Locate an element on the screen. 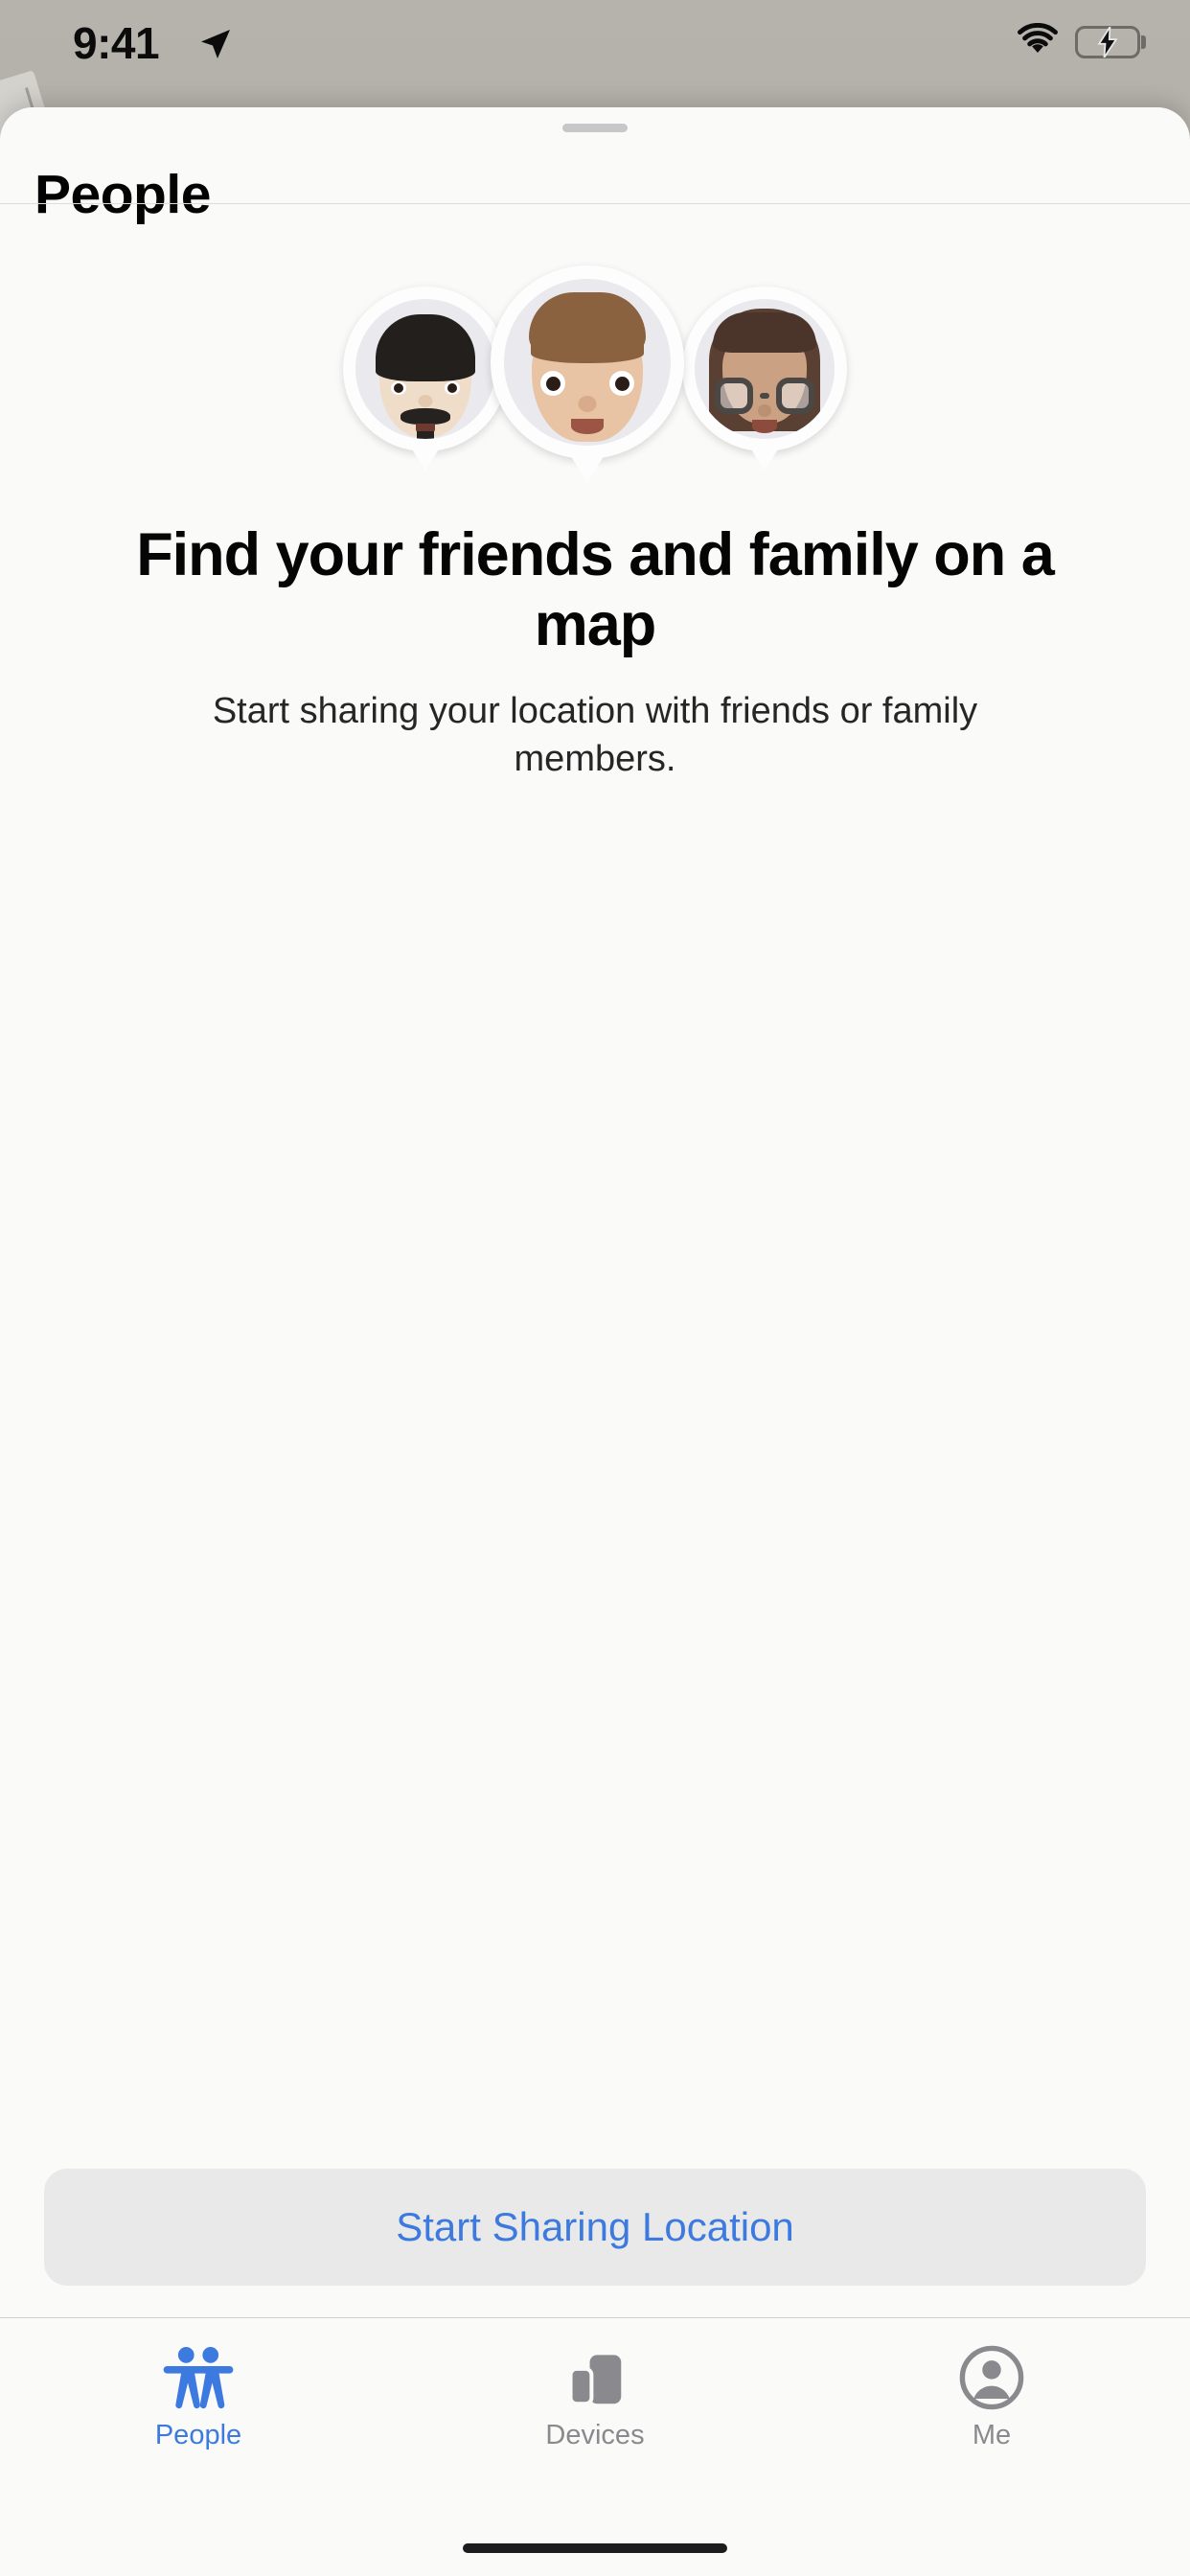  glasses-lens-right is located at coordinates (795, 396).